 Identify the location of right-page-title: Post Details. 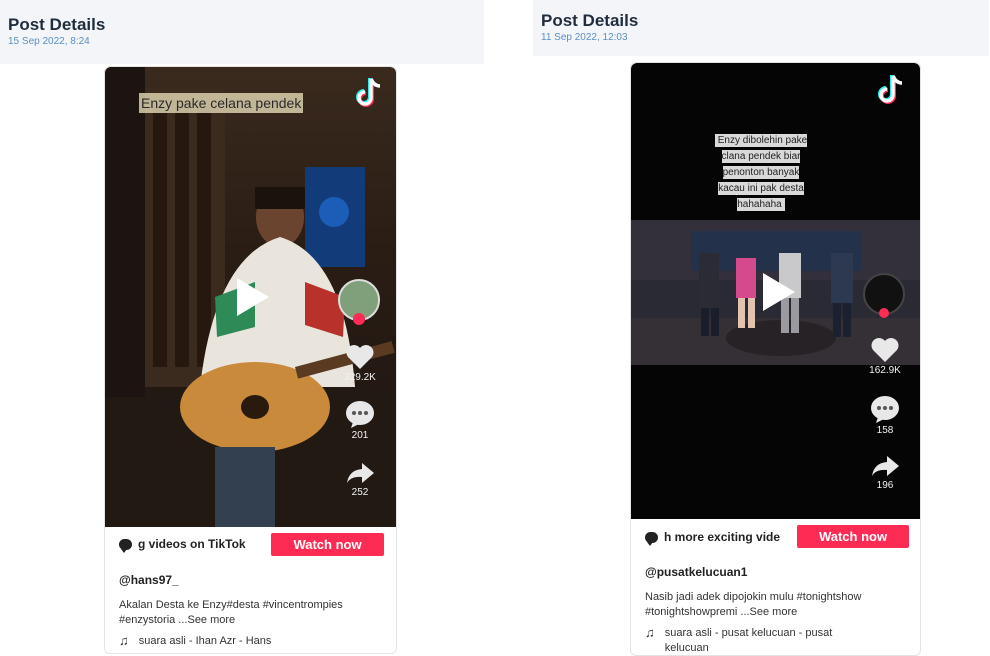
(590, 20).